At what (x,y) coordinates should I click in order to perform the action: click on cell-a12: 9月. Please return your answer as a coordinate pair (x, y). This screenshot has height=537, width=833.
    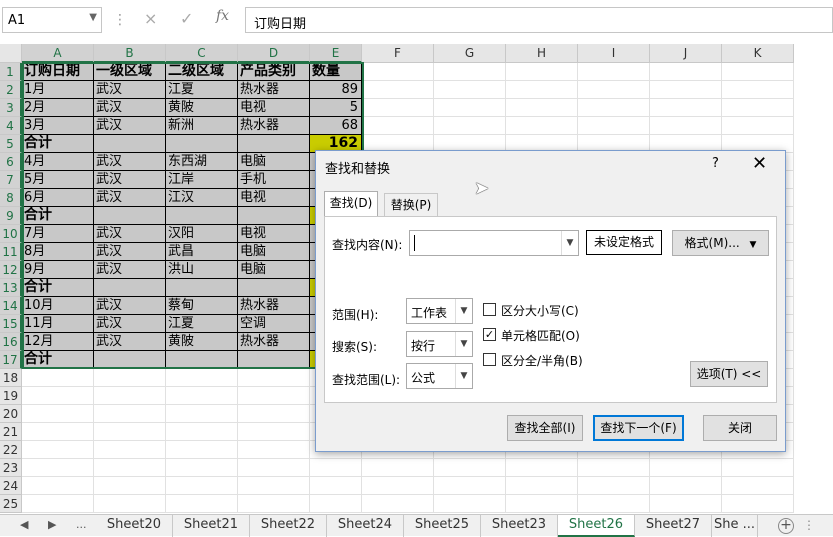
    Looking at the image, I should click on (58, 270).